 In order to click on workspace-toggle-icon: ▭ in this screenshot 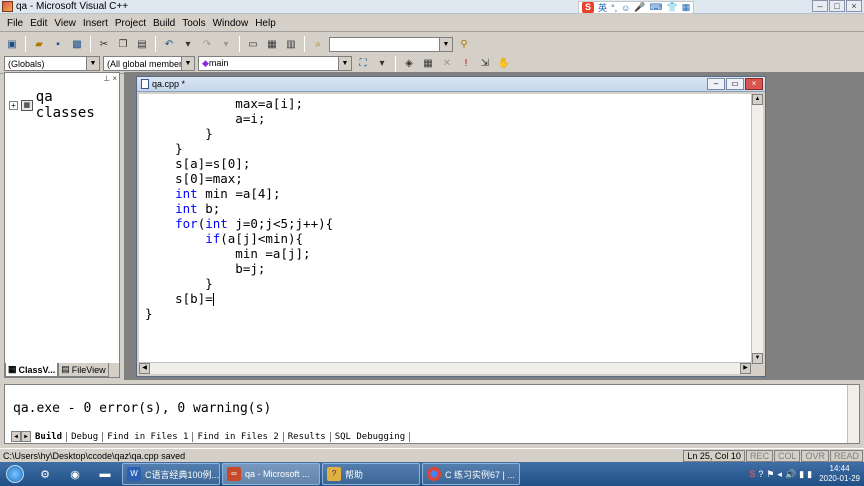, I will do `click(253, 44)`.